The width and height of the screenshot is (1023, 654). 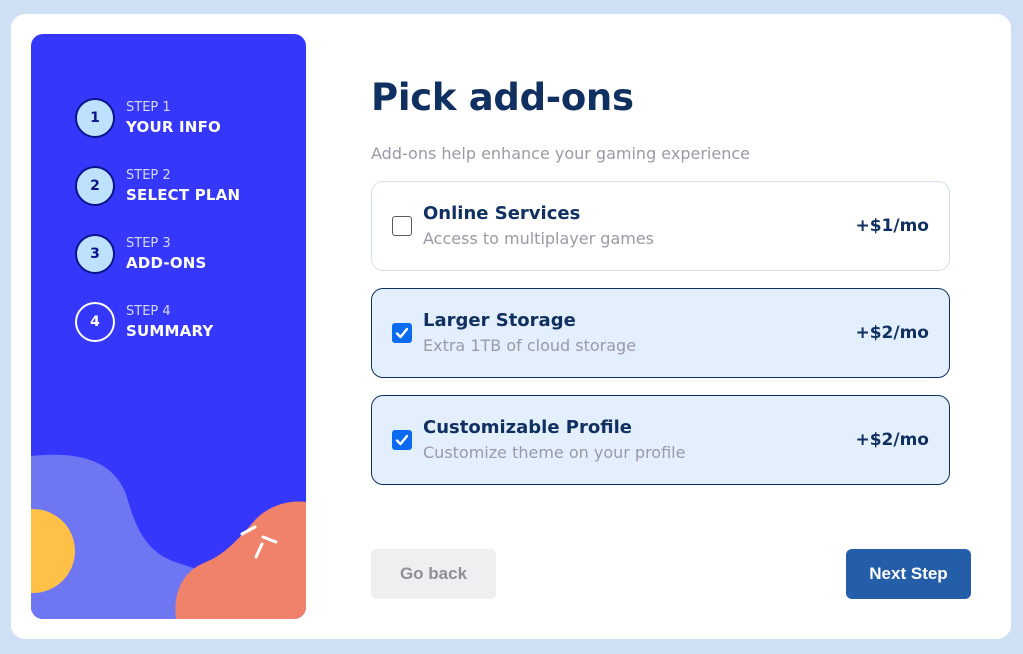 What do you see at coordinates (502, 97) in the screenshot?
I see `page-title: Pick add-ons` at bounding box center [502, 97].